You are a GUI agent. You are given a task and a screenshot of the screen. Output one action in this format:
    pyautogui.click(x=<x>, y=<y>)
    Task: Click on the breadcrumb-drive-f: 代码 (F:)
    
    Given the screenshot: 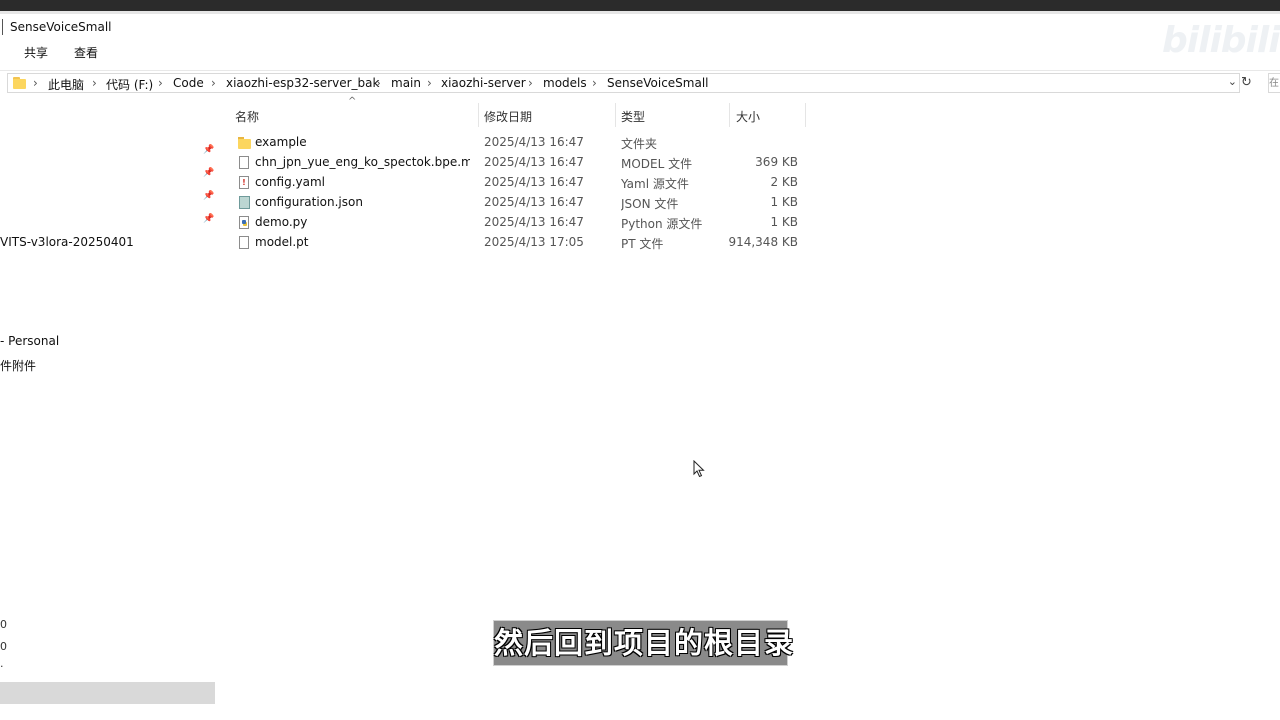 What is the action you would take?
    pyautogui.click(x=129, y=84)
    